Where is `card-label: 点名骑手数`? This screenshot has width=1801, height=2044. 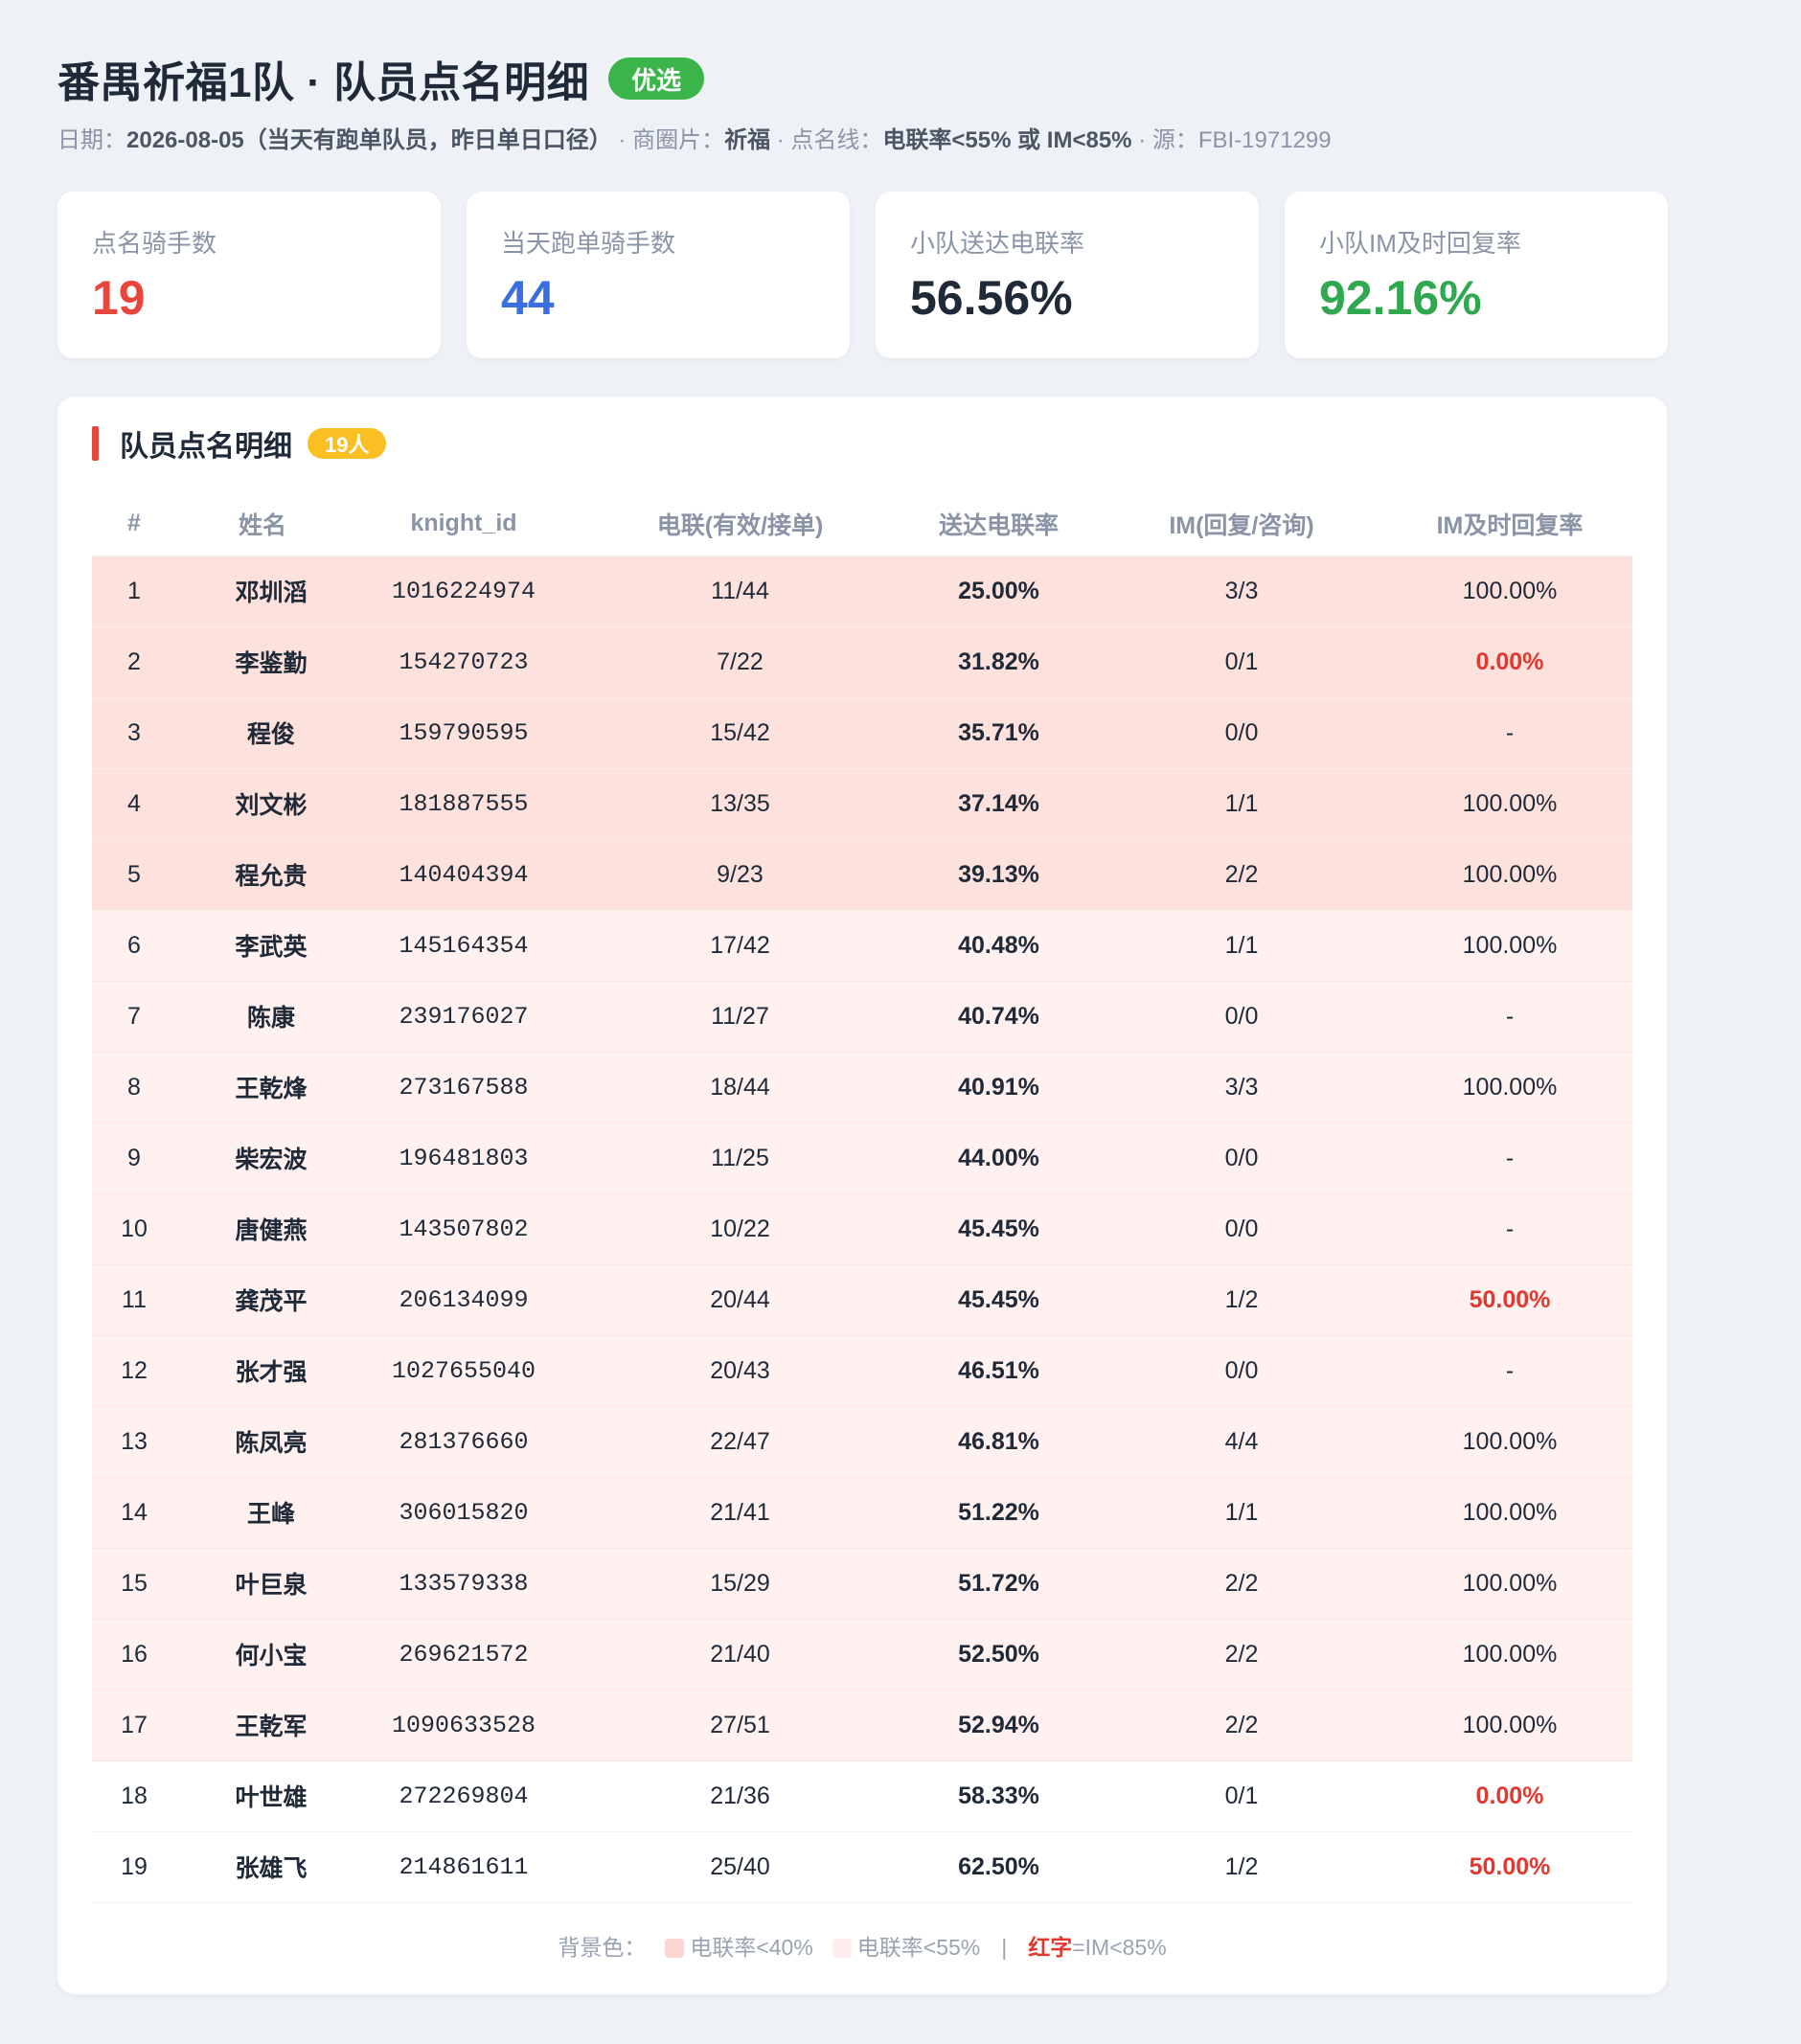 card-label: 点名骑手数 is located at coordinates (154, 244).